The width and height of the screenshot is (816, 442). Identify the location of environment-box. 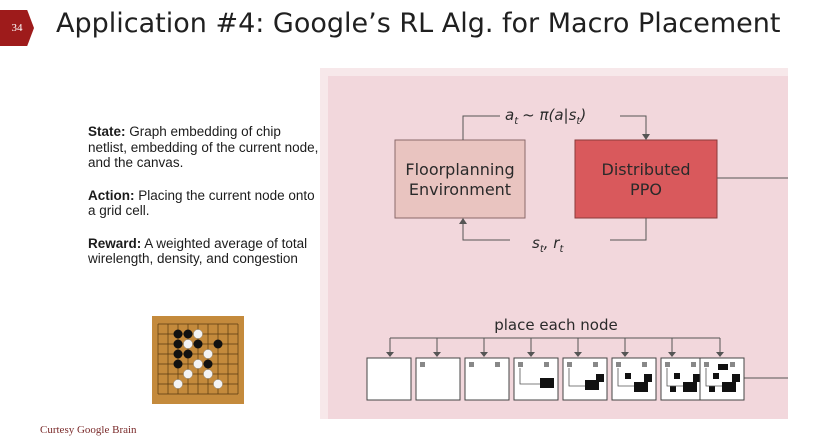
(460, 179).